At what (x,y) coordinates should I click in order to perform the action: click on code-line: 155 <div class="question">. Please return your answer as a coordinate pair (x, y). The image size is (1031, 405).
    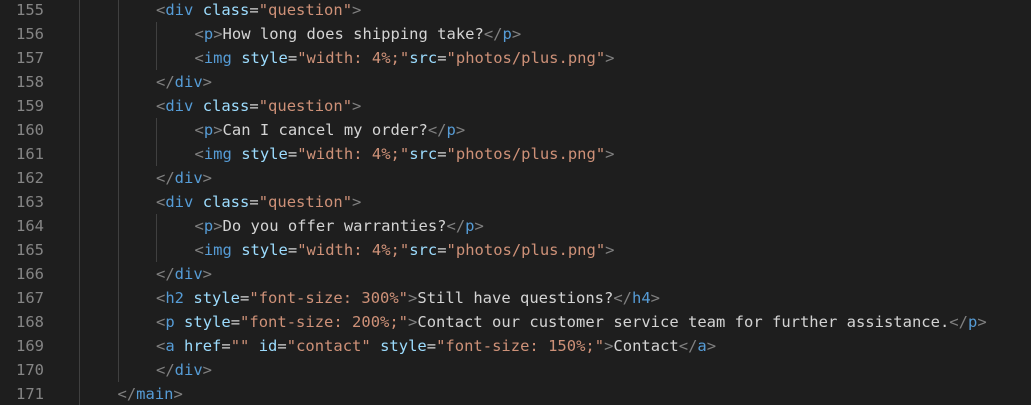
    Looking at the image, I should click on (515, 11).